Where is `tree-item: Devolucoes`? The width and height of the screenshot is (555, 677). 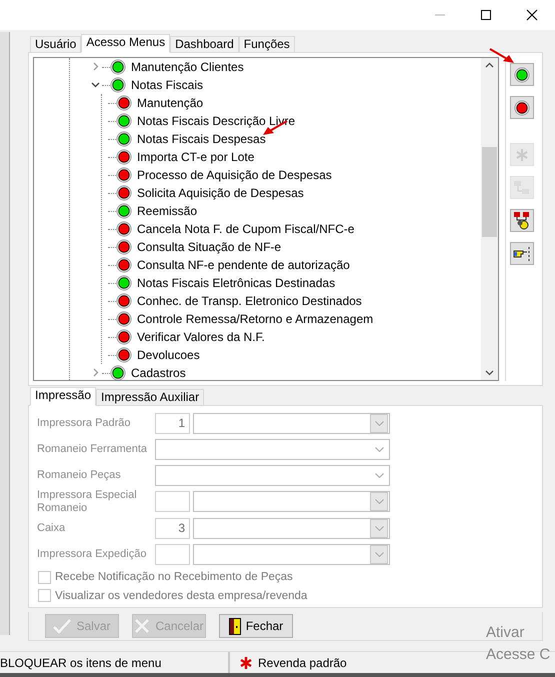 tree-item: Devolucoes is located at coordinates (168, 355).